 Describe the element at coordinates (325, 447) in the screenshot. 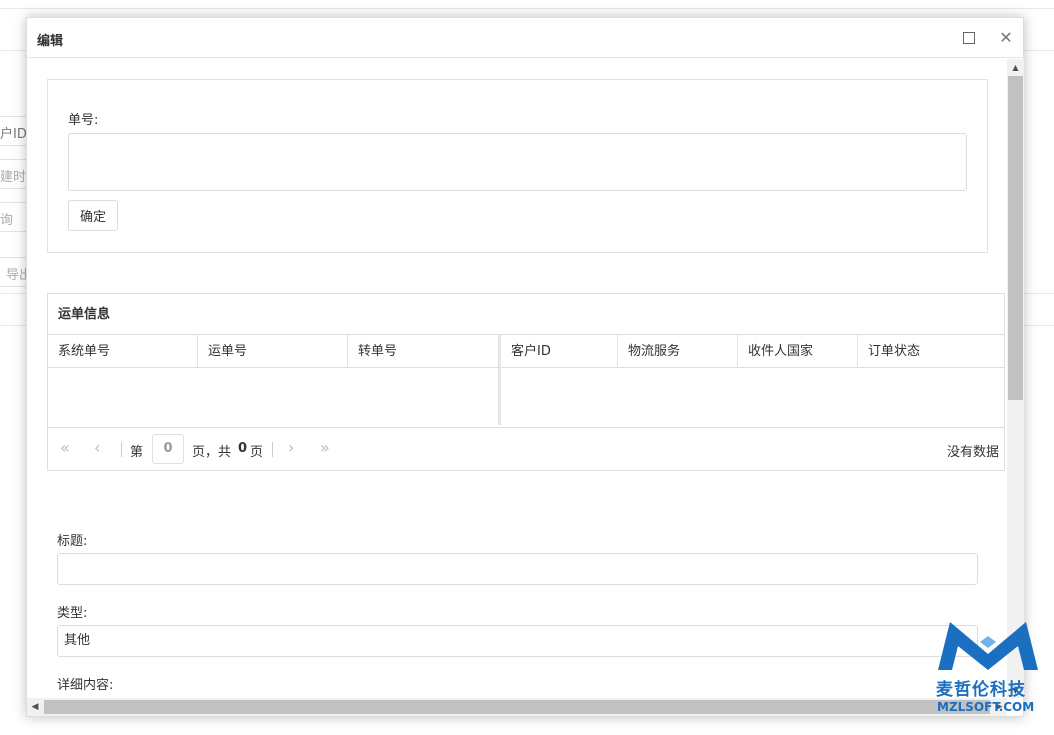

I see `last-page-icon: »` at that location.